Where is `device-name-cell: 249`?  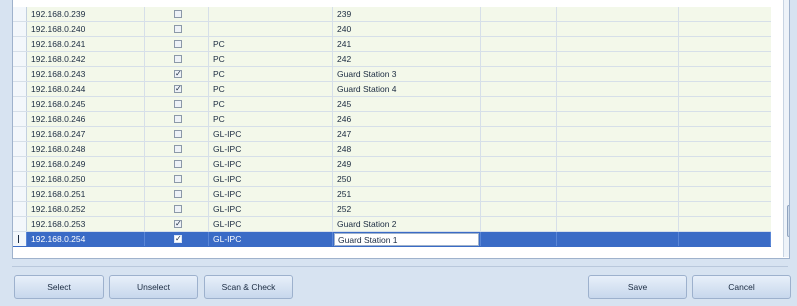 device-name-cell: 249 is located at coordinates (407, 164).